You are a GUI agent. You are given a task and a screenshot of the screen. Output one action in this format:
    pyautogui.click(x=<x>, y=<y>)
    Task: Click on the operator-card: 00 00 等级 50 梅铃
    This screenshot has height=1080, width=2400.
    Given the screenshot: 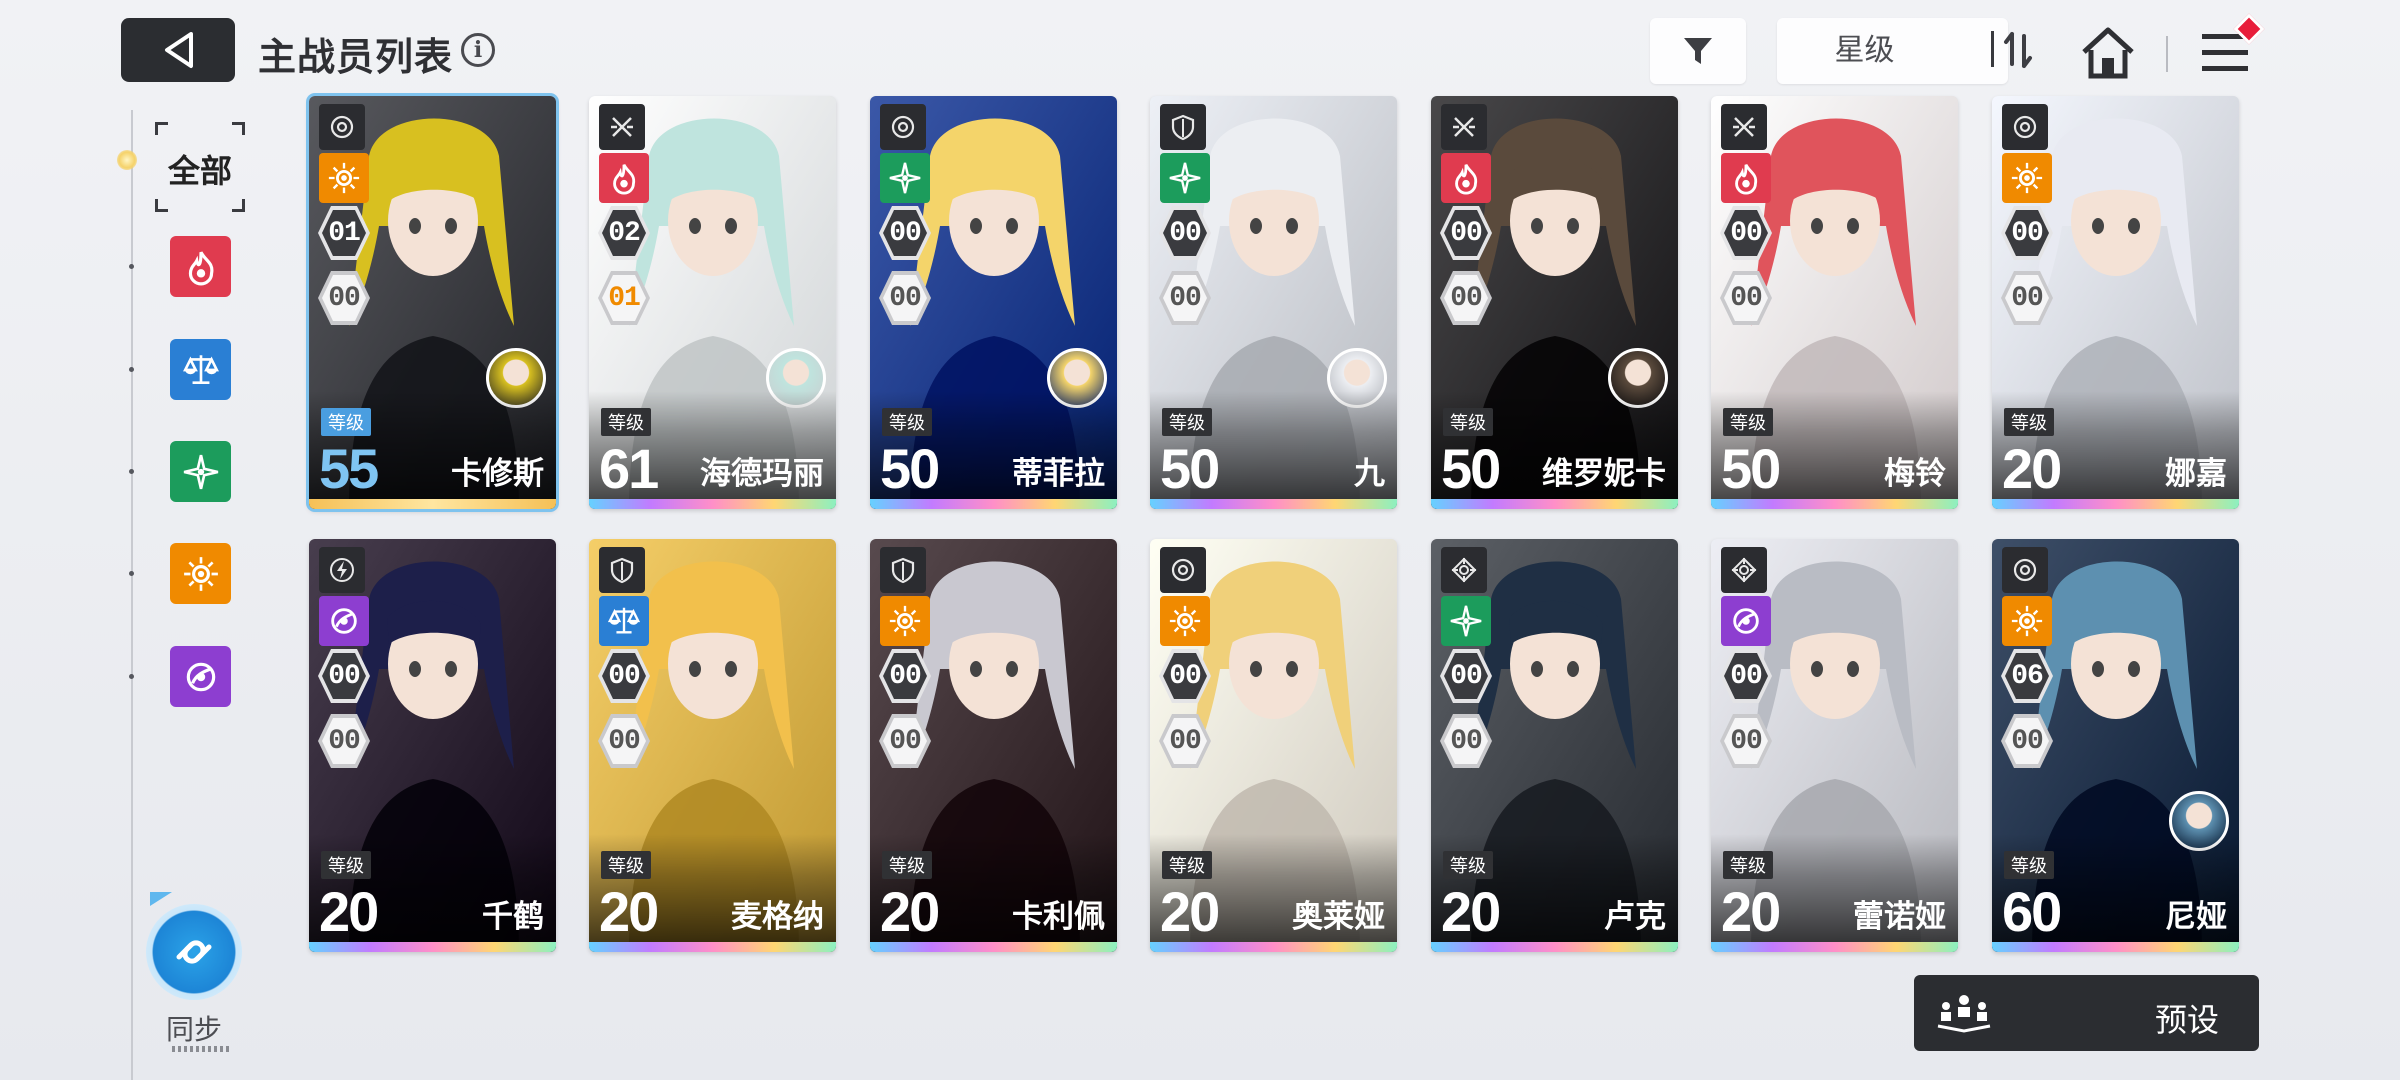 What is the action you would take?
    pyautogui.click(x=1834, y=302)
    